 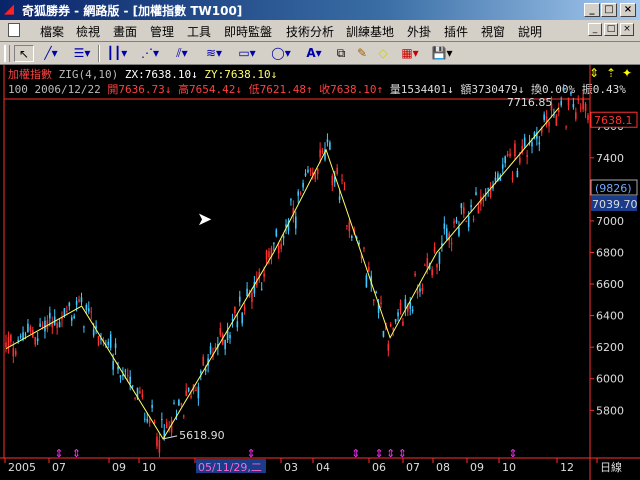 I want to click on menu-plugin: 外掛, so click(x=419, y=31).